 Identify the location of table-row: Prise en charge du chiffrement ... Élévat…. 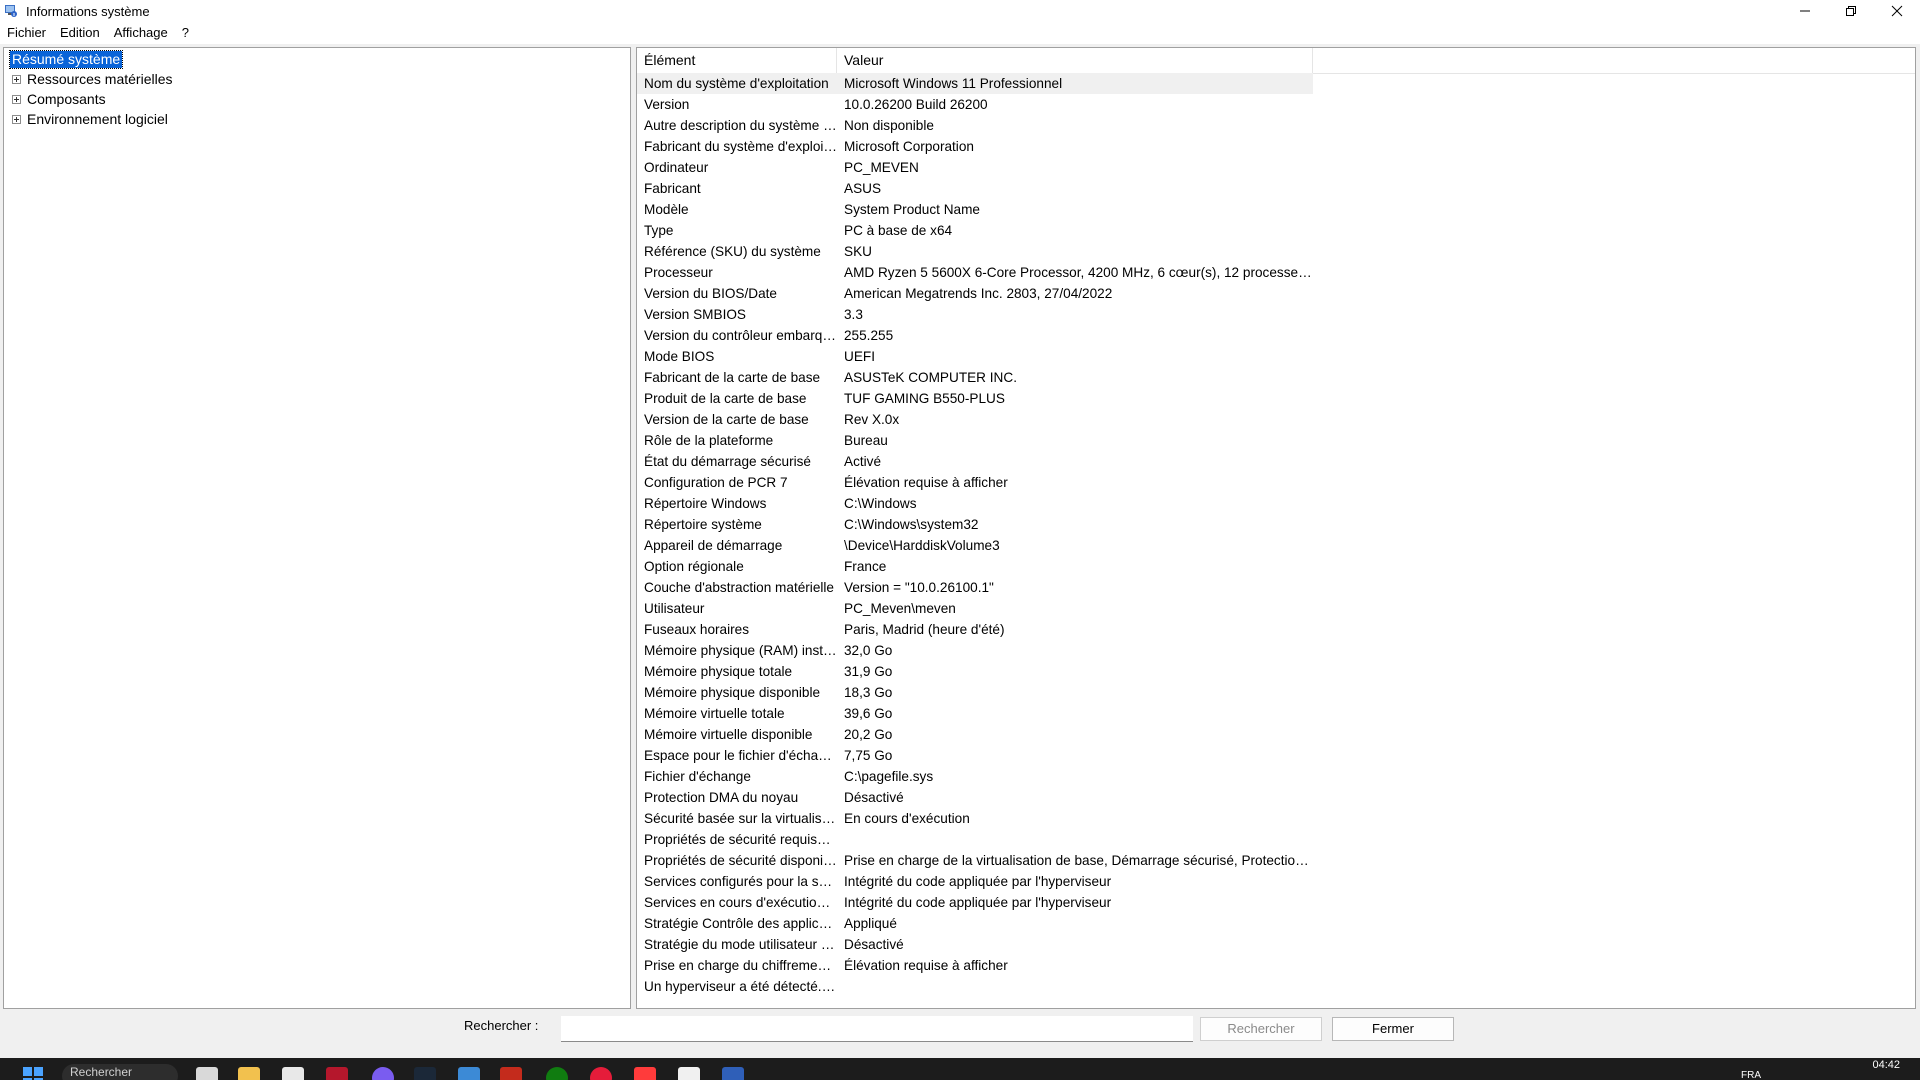
(975, 965).